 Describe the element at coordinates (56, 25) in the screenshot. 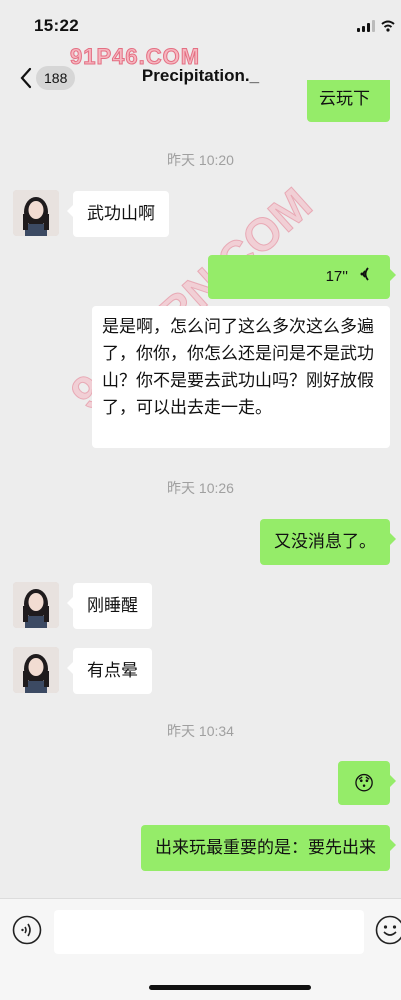

I see `status-time: 15:22` at that location.